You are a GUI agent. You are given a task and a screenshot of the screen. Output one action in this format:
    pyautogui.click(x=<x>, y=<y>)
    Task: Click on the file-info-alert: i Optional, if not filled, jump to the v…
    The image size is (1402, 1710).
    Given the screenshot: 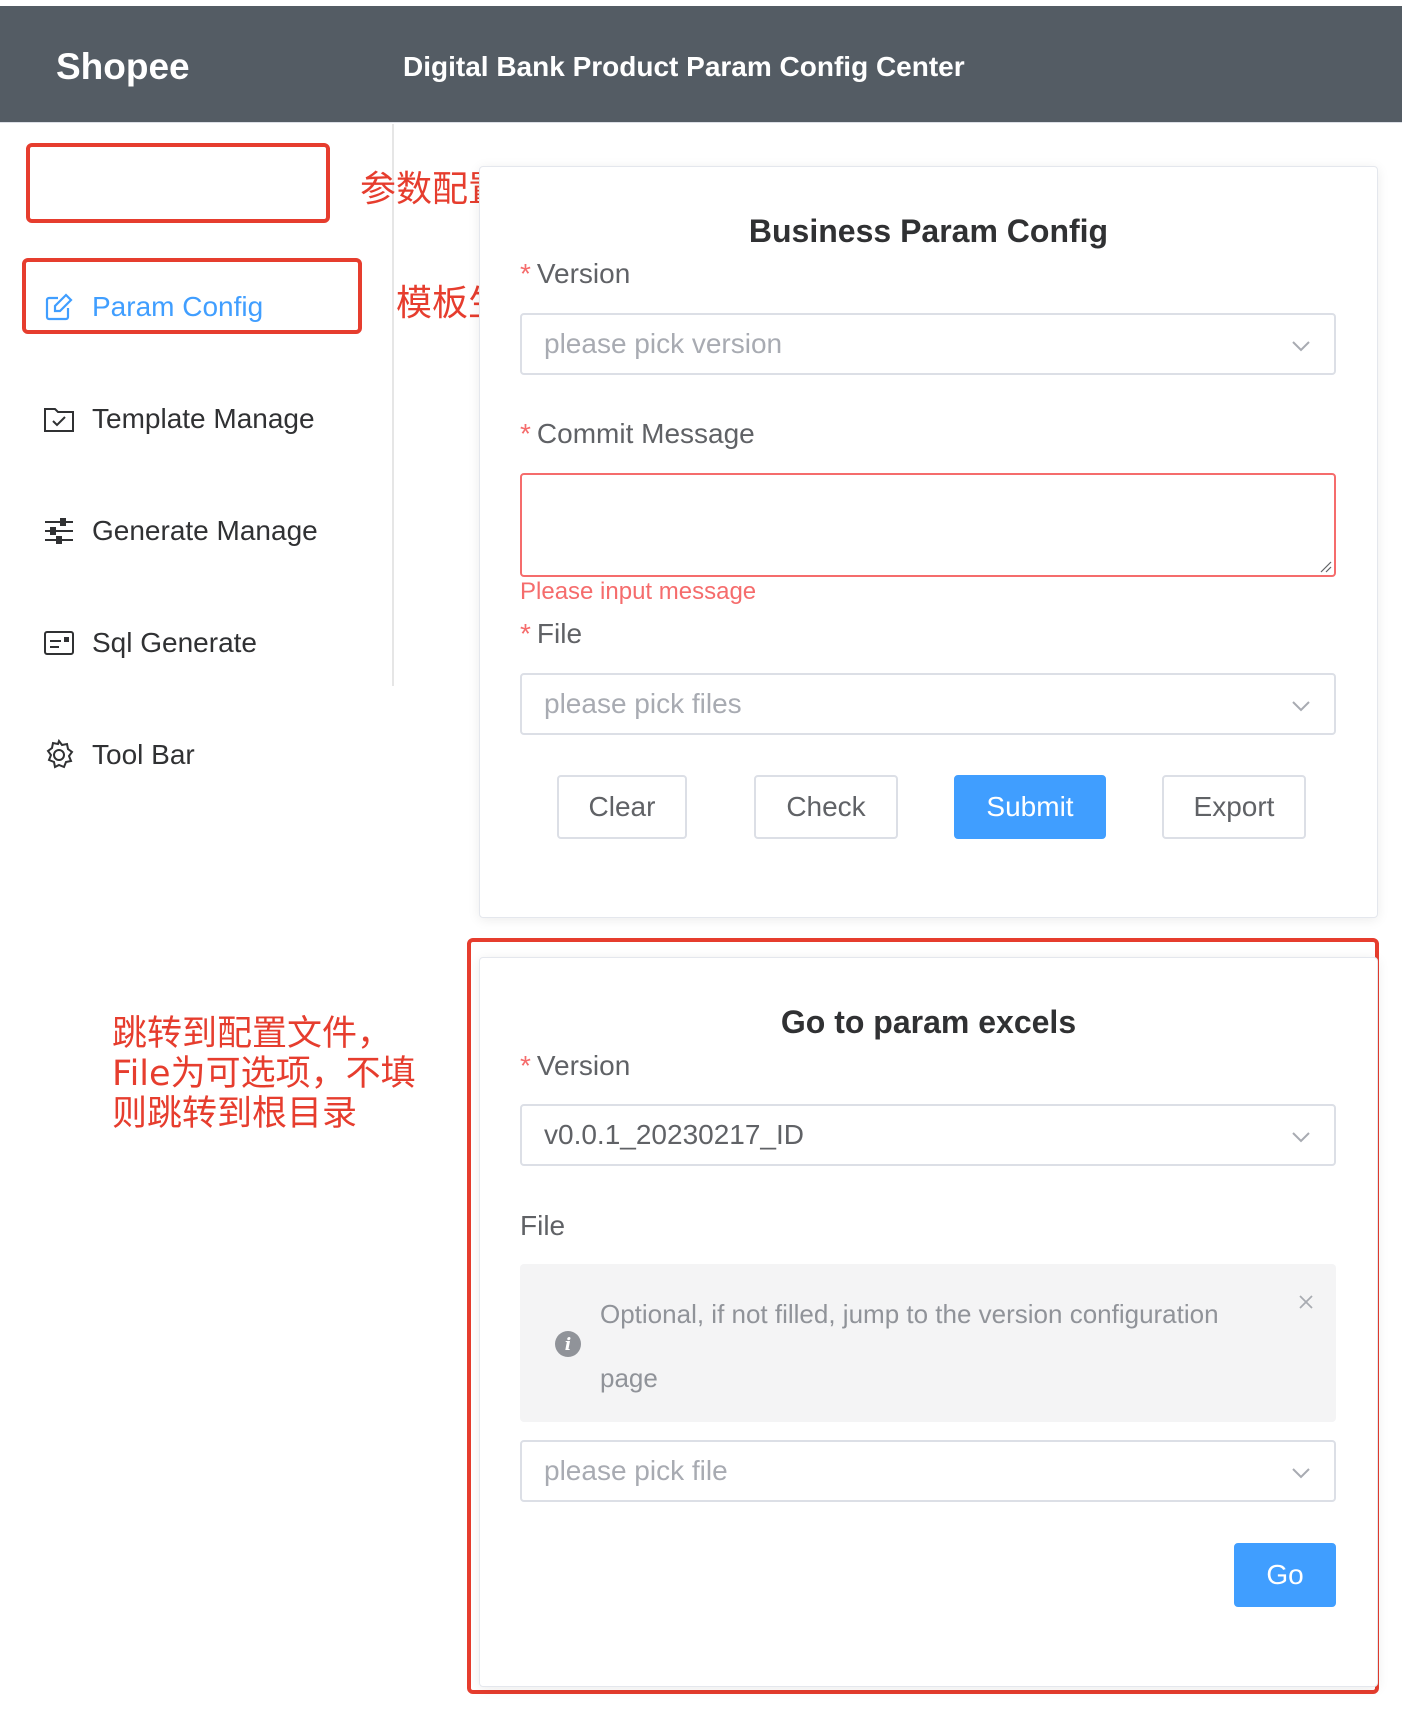 What is the action you would take?
    pyautogui.click(x=928, y=1343)
    